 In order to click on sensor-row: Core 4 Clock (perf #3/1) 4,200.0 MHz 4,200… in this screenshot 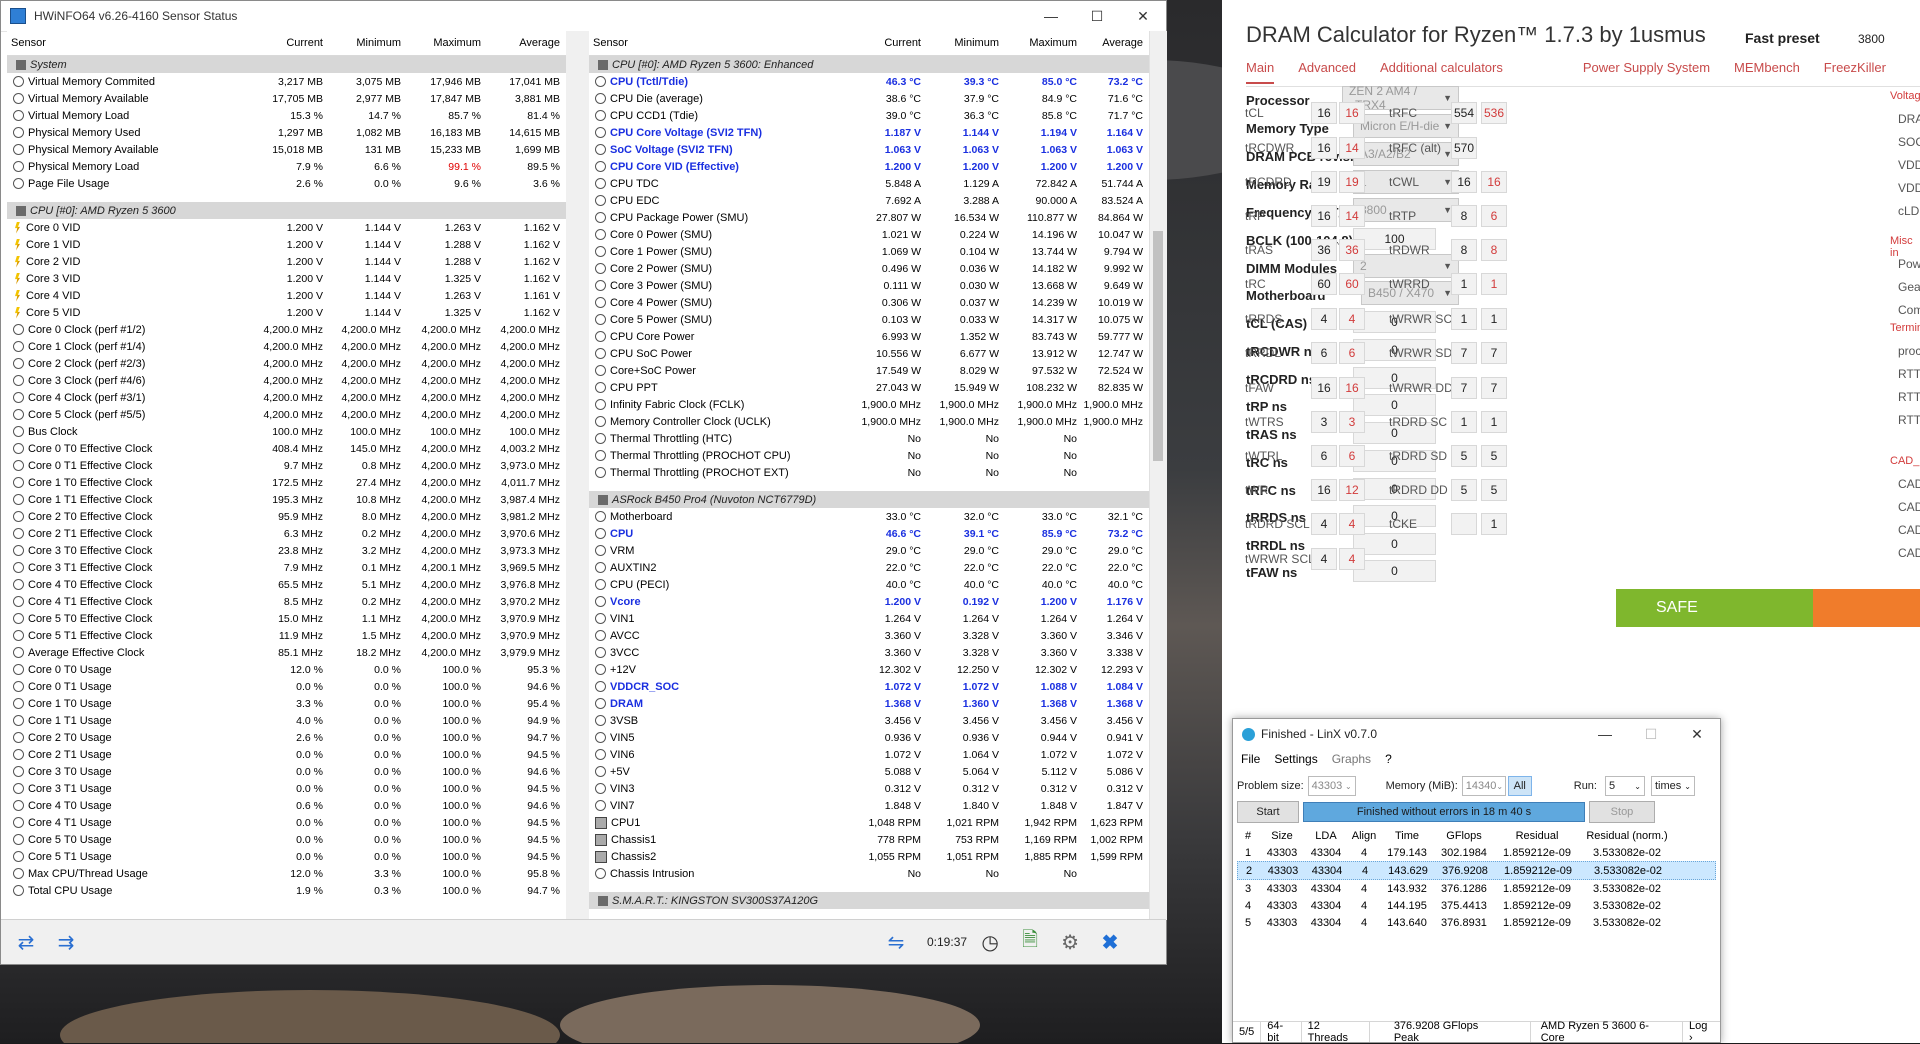, I will do `click(286, 397)`.